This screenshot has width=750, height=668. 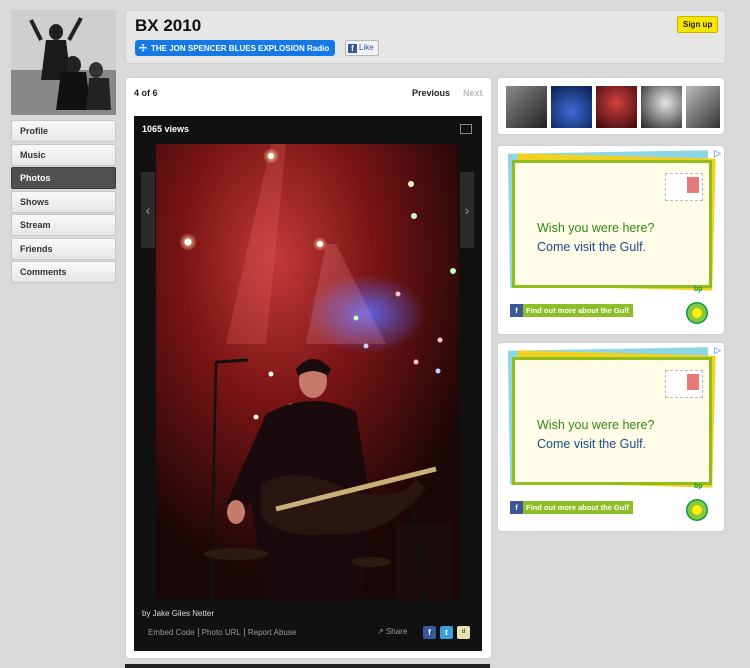 What do you see at coordinates (63, 249) in the screenshot?
I see `sidebar-item-friends: Friends` at bounding box center [63, 249].